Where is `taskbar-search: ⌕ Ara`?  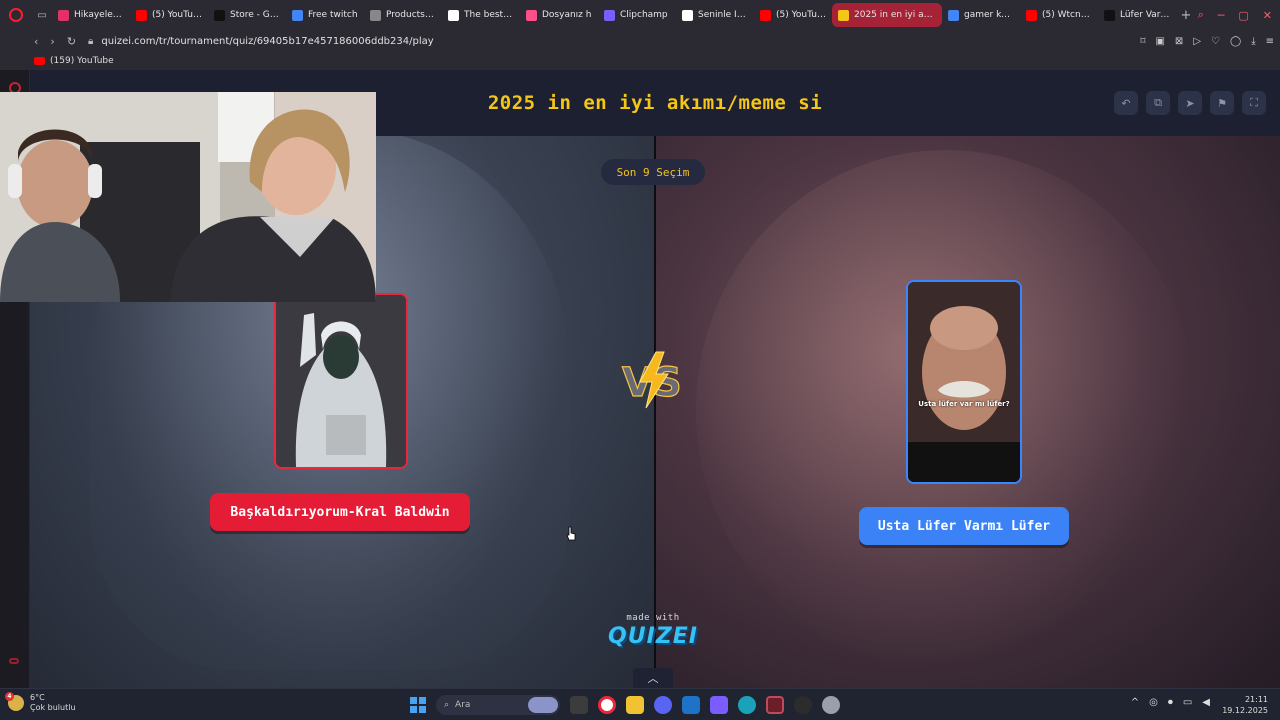 taskbar-search: ⌕ Ara is located at coordinates (498, 705).